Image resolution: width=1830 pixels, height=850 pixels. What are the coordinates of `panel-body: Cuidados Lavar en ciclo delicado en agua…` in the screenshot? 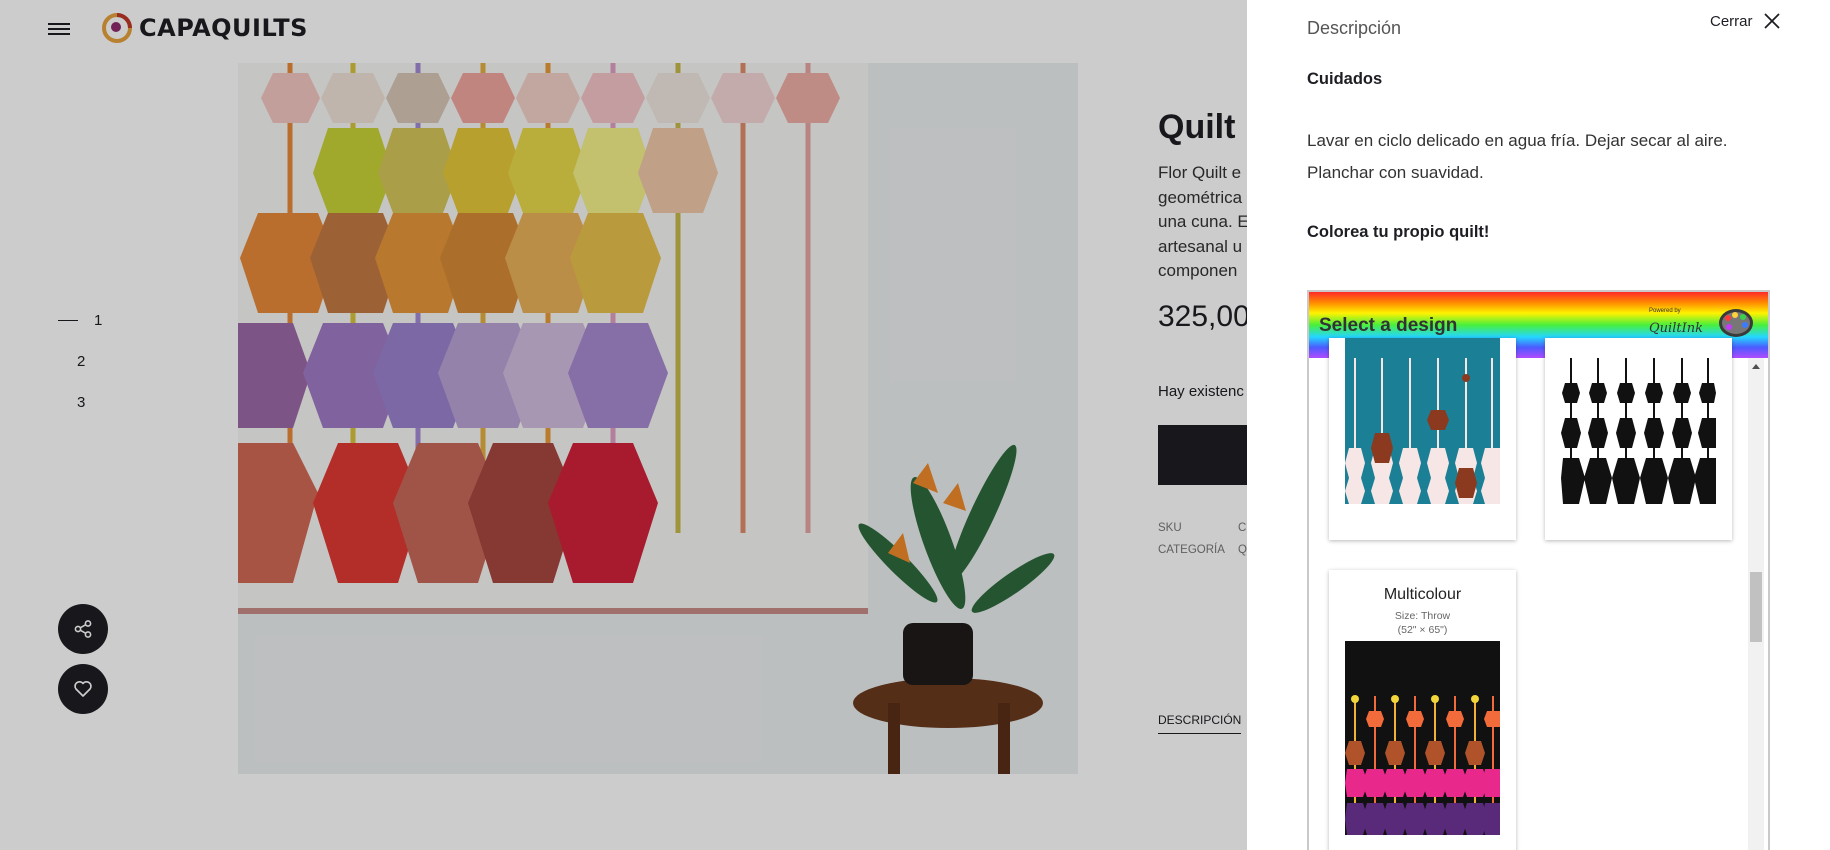 It's located at (1542, 156).